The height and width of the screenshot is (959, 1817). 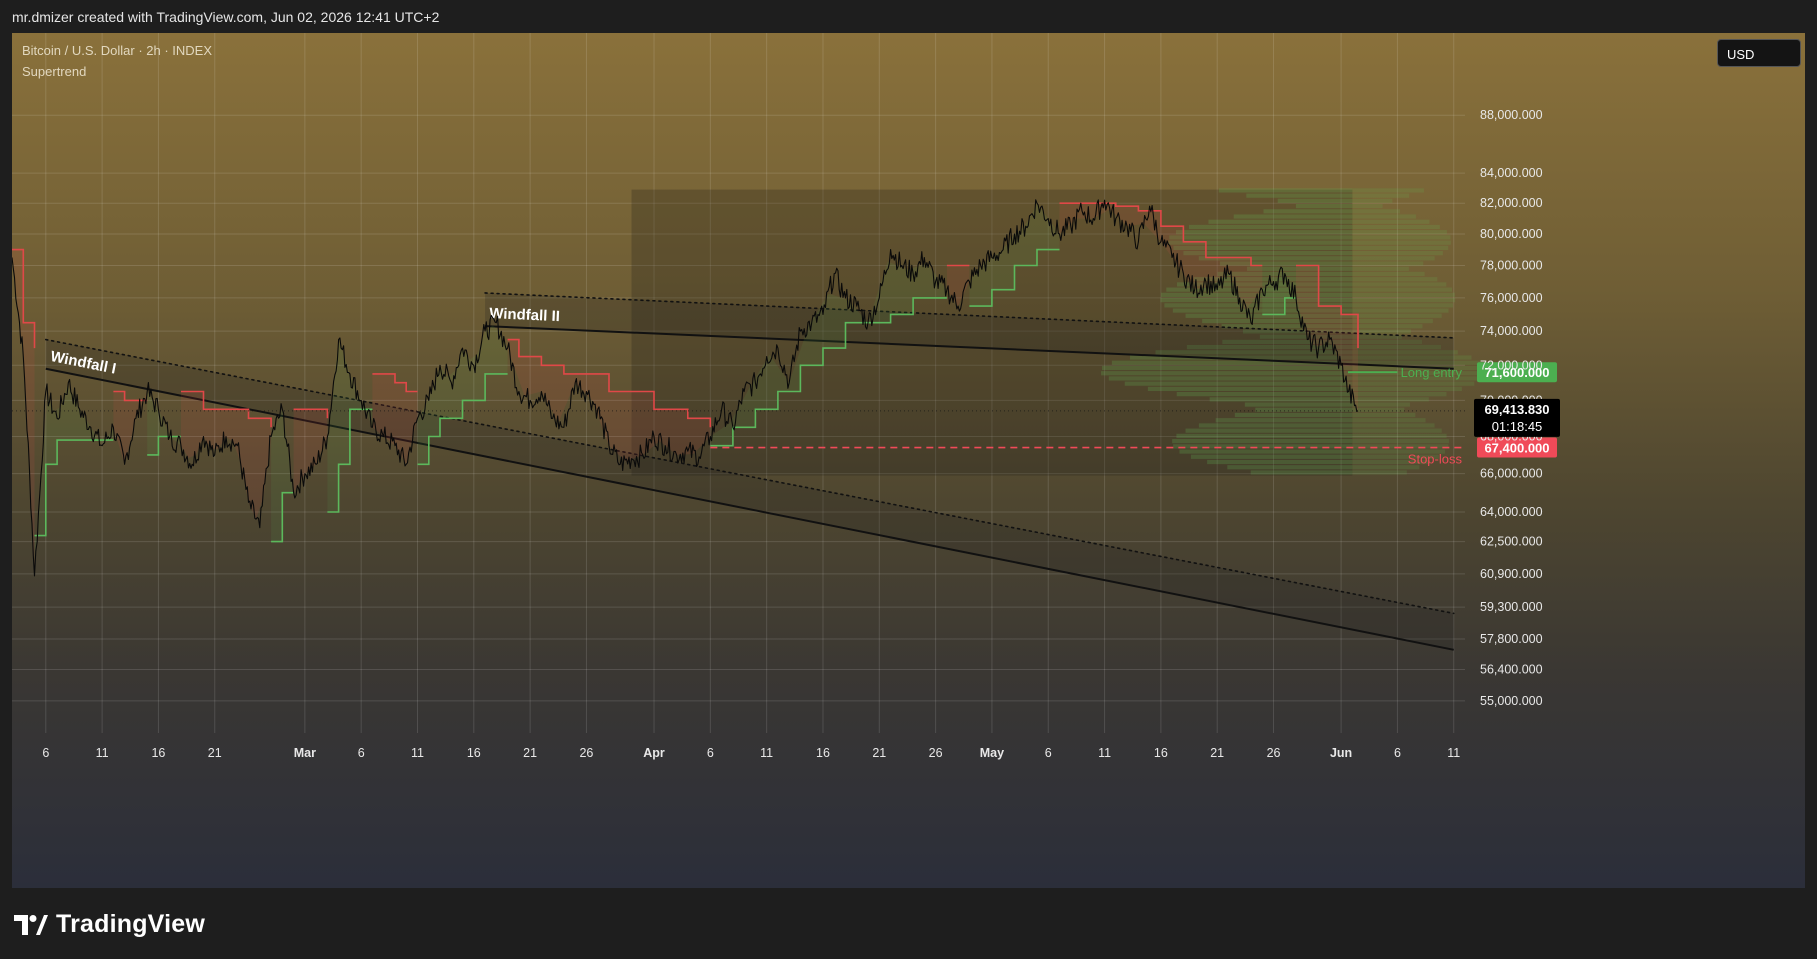 What do you see at coordinates (524, 315) in the screenshot?
I see `trendline-label: Windfall II` at bounding box center [524, 315].